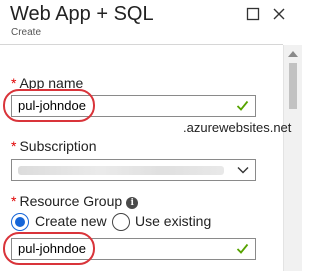  What do you see at coordinates (237, 127) in the screenshot?
I see `domain-suffix: .azurewebsites.net` at bounding box center [237, 127].